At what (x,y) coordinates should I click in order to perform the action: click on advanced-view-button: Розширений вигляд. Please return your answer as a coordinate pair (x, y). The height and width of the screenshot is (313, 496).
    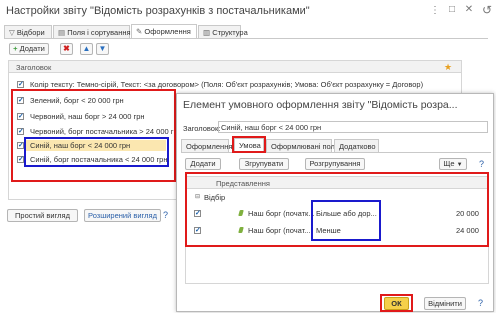
    Looking at the image, I should click on (122, 215).